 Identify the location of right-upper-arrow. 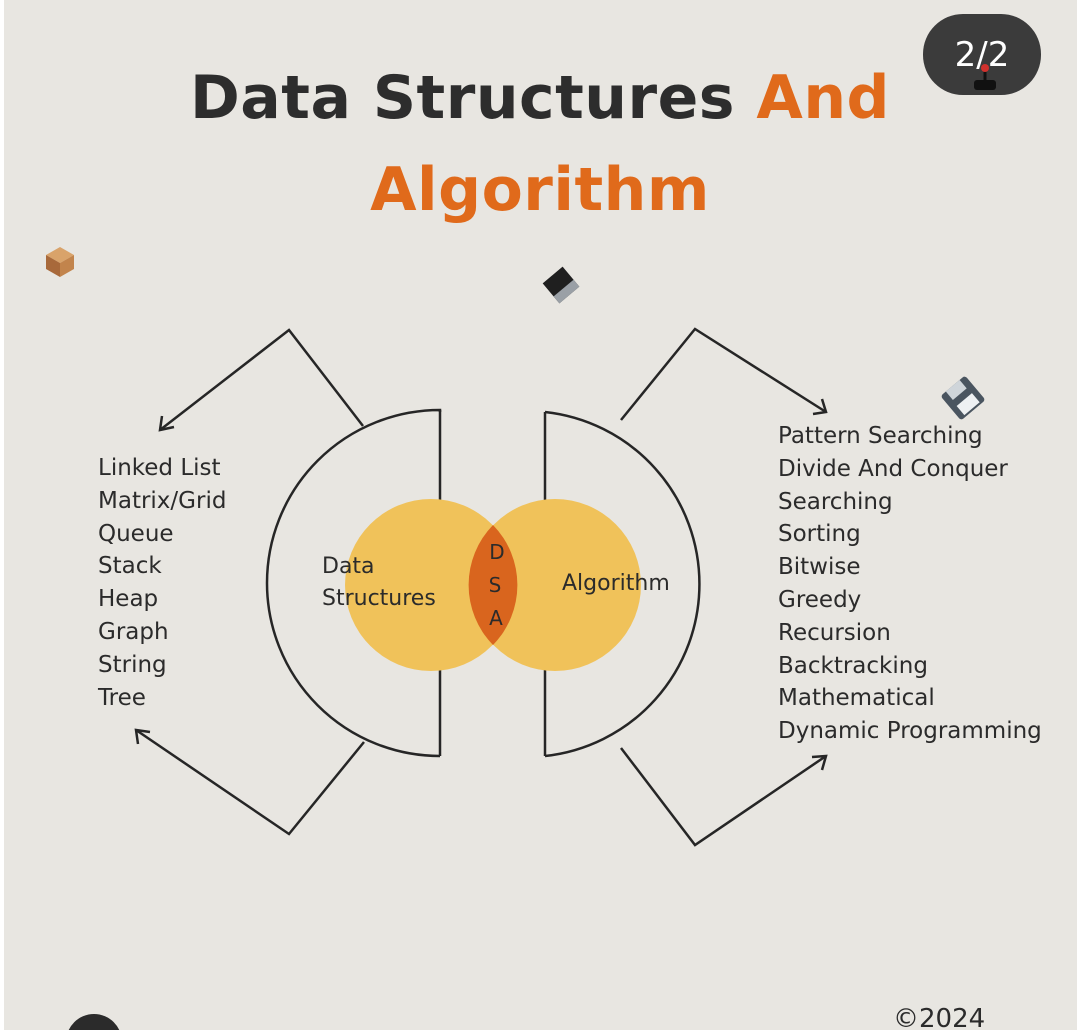
(723, 374).